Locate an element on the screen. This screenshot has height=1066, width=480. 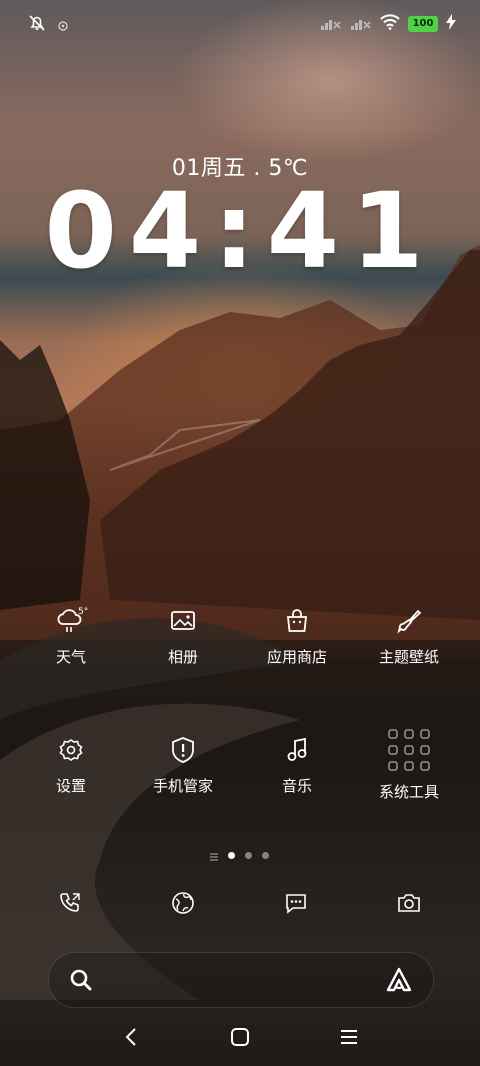
charging-icon is located at coordinates (451, 24).